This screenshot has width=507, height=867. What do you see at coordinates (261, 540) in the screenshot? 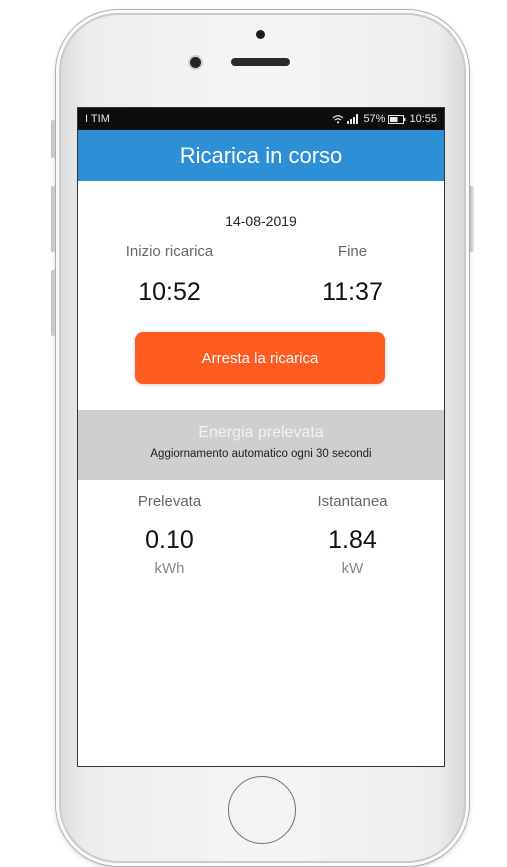
I see `measurement-values-row: 0.10 1.84` at bounding box center [261, 540].